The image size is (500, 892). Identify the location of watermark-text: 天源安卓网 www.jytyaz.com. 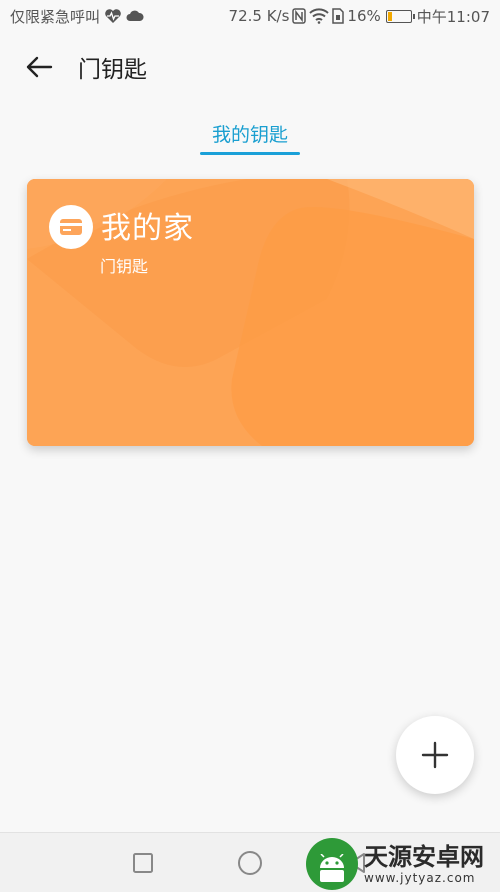
(424, 864).